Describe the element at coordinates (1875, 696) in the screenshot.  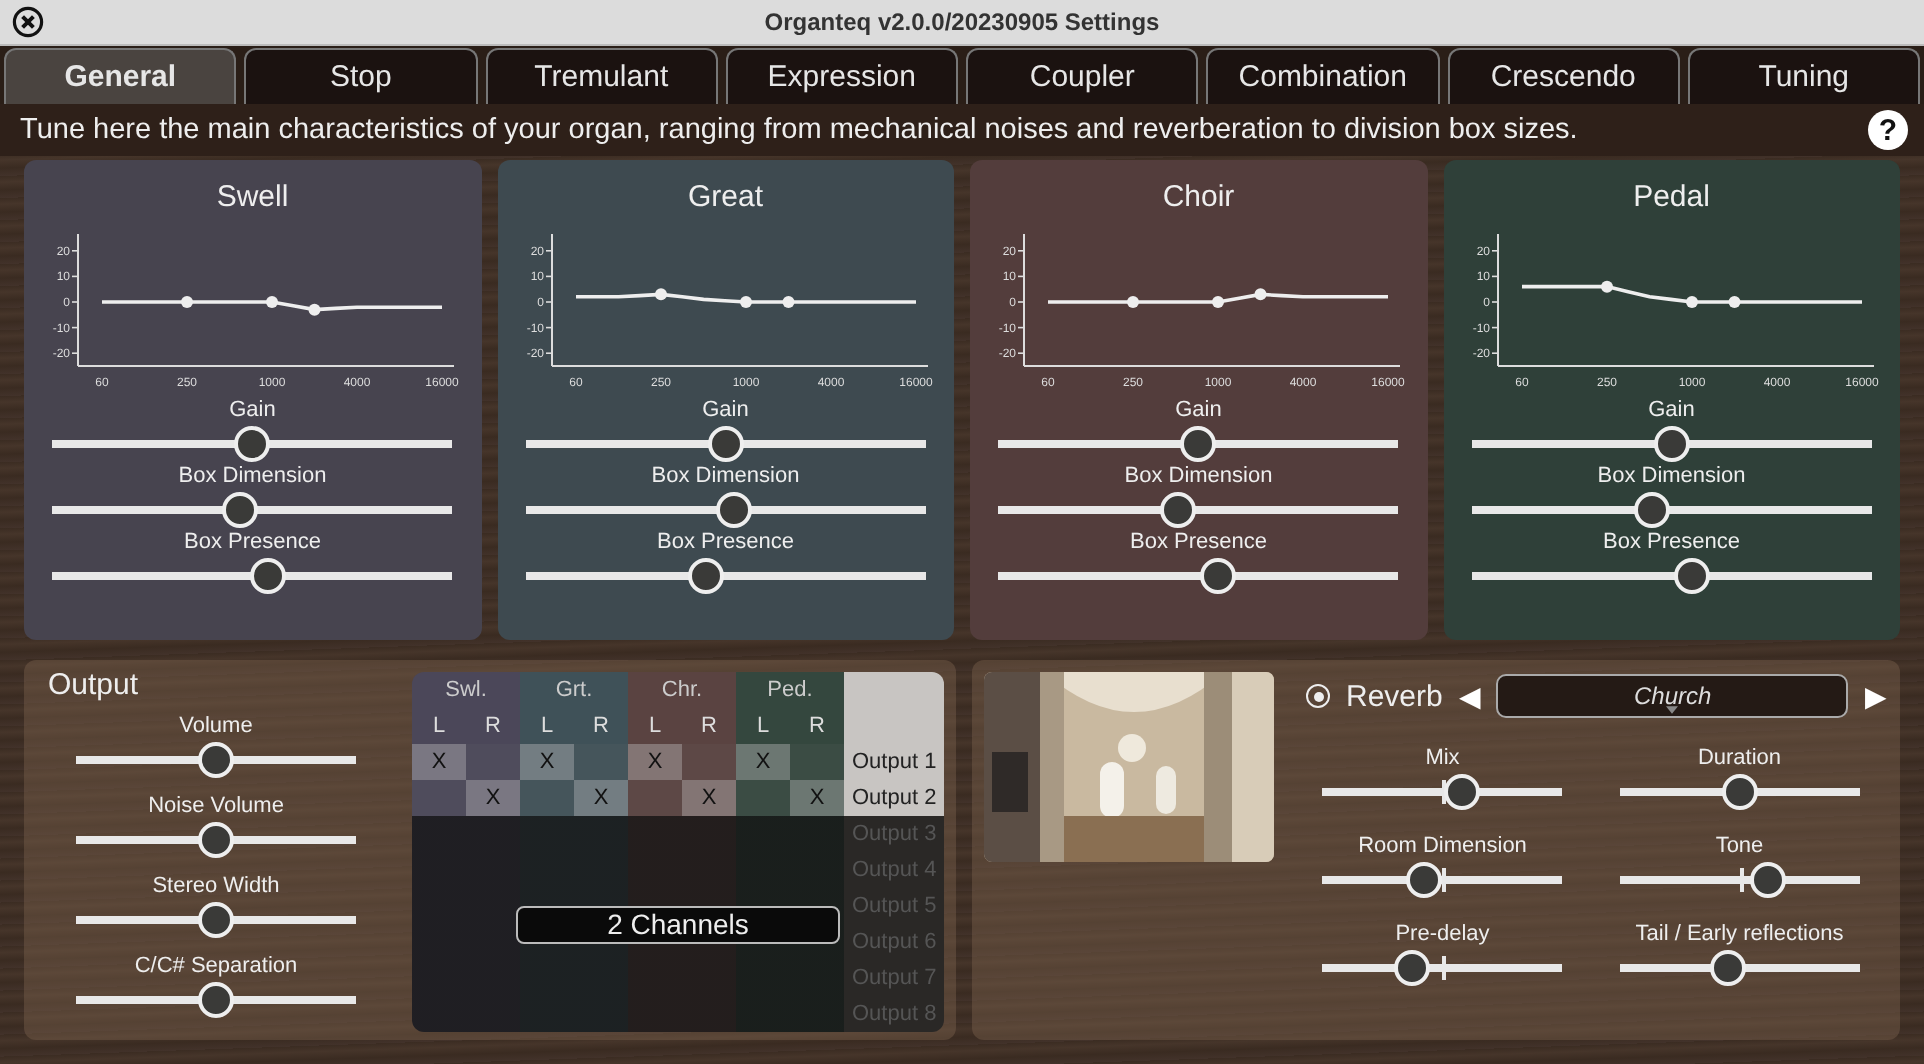
I see `next-button: ▶` at that location.